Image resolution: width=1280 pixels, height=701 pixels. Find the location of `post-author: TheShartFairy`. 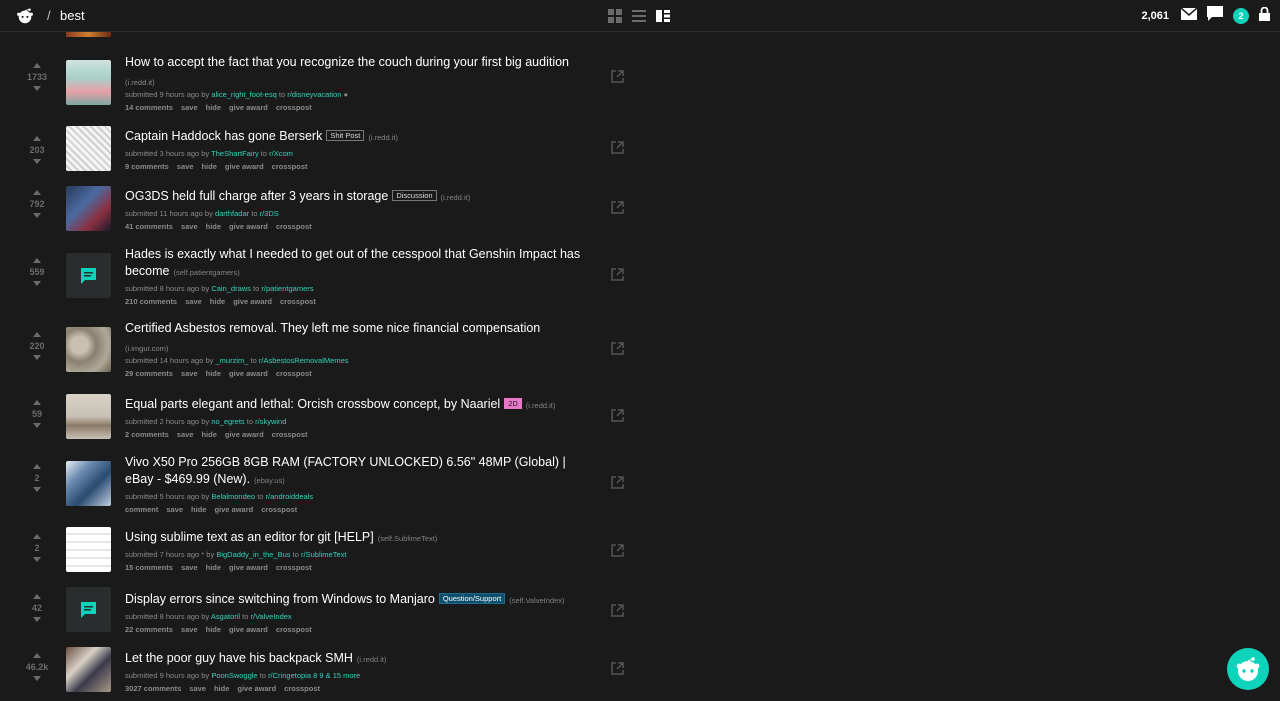

post-author: TheShartFairy is located at coordinates (235, 153).